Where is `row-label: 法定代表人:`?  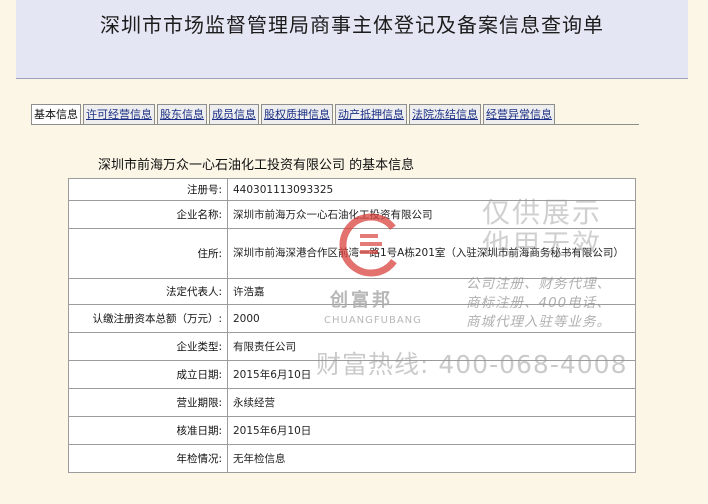 row-label: 法定代表人: is located at coordinates (148, 291).